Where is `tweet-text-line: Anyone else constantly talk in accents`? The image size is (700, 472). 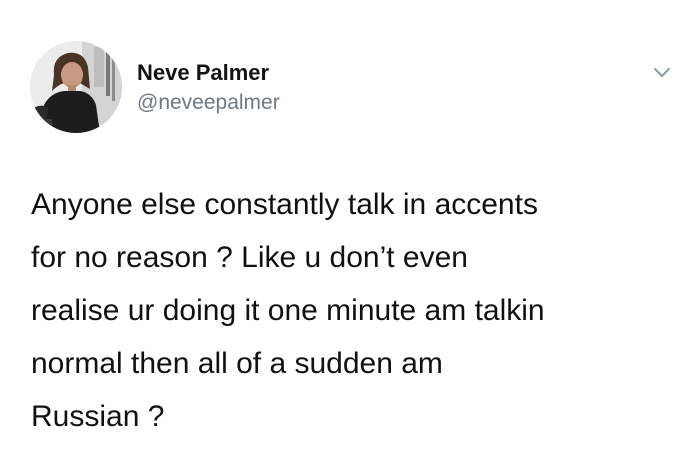 tweet-text-line: Anyone else constantly talk in accents is located at coordinates (284, 204).